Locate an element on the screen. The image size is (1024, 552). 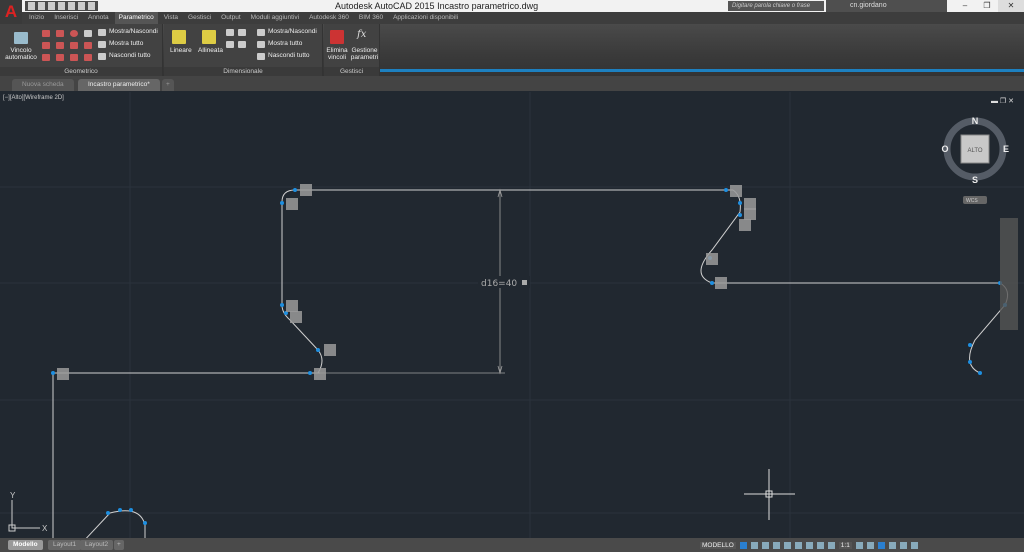
restore-button: ❐ is located at coordinates (987, 6).